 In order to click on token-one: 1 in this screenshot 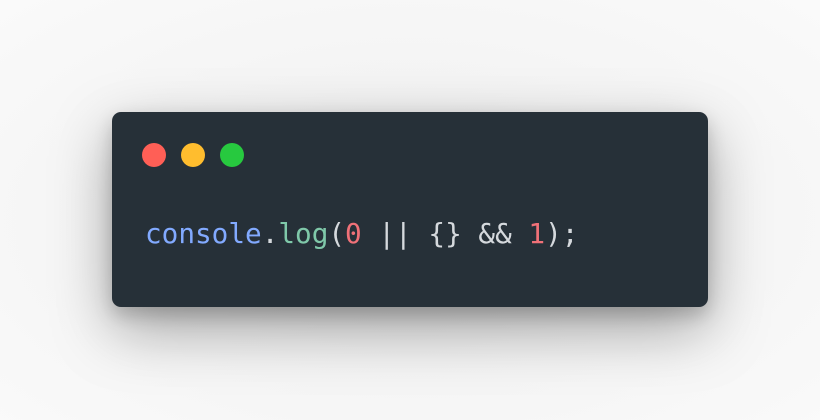, I will do `click(537, 233)`.